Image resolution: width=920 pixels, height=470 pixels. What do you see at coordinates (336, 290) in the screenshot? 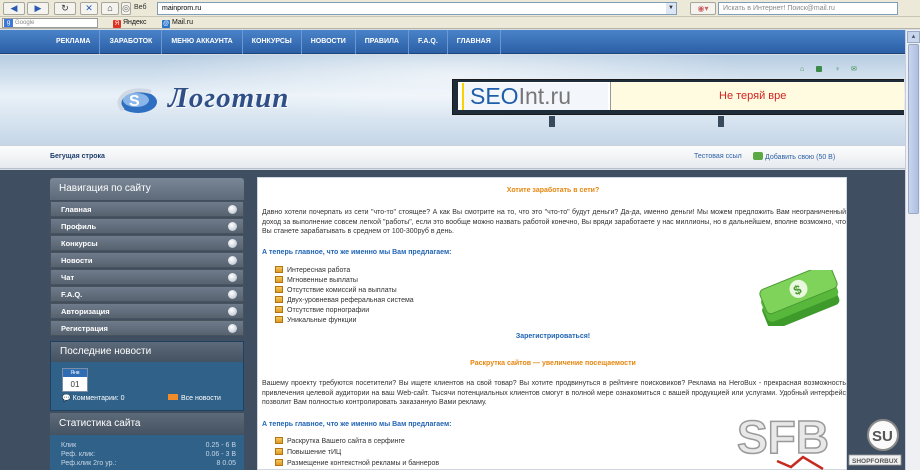
I see `list-item: Отсутствие комиссий на выплаты` at bounding box center [336, 290].